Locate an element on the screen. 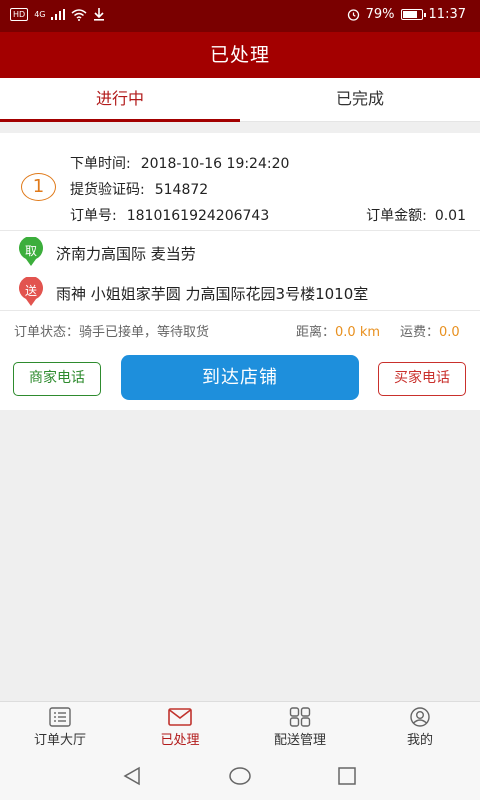 The image size is (480, 800). grid-icon is located at coordinates (300, 717).